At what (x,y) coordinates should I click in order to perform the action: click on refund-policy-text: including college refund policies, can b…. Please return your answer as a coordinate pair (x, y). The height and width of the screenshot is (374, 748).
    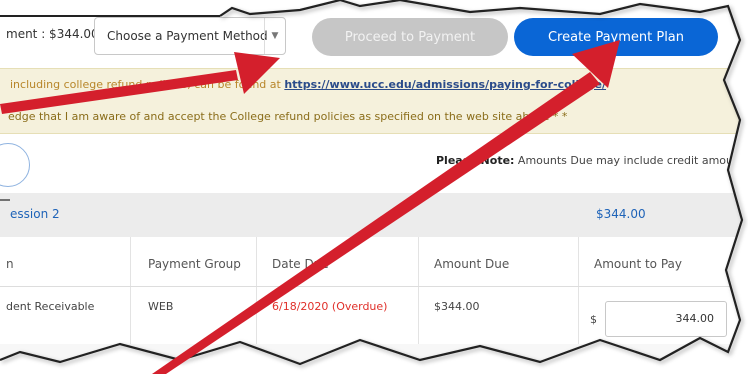
    Looking at the image, I should click on (308, 84).